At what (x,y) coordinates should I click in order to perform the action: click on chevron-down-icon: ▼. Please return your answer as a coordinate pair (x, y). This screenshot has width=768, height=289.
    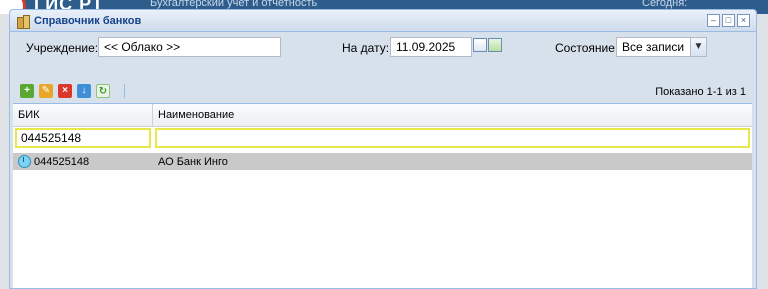
    Looking at the image, I should click on (698, 47).